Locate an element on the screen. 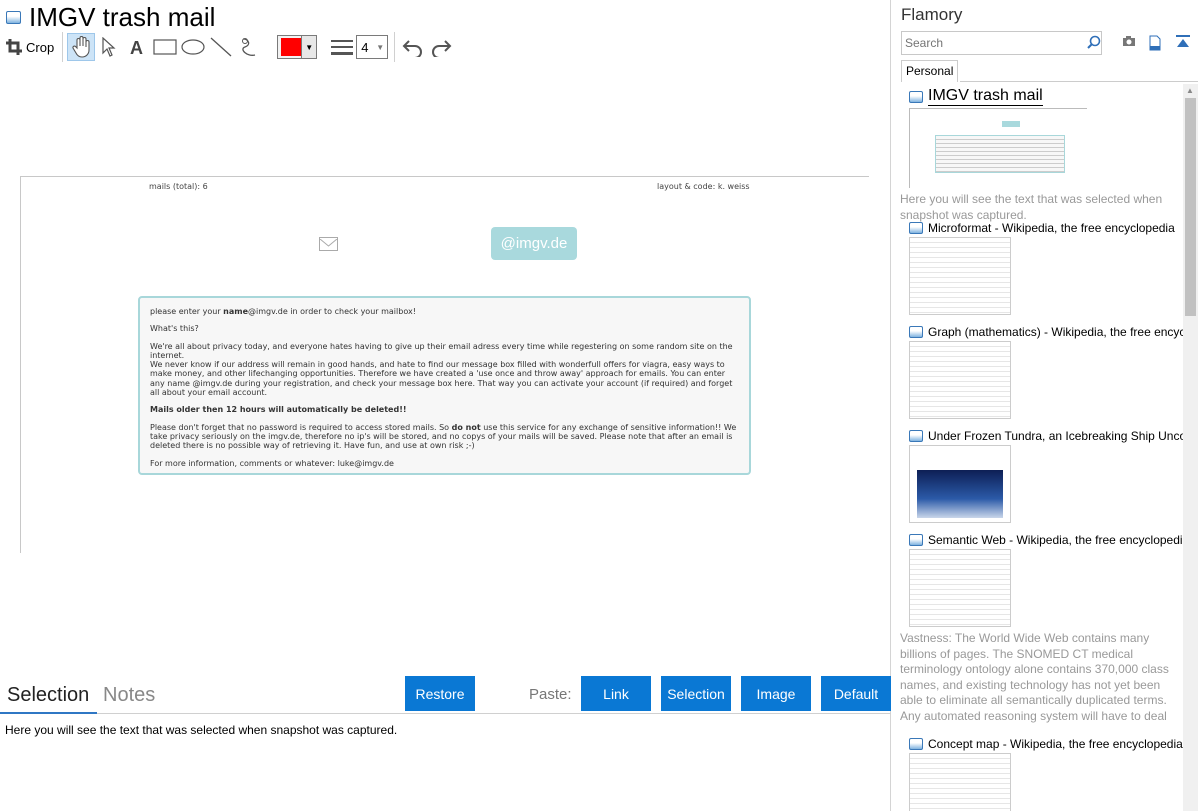 The width and height of the screenshot is (1198, 811). redo-icon is located at coordinates (442, 48).